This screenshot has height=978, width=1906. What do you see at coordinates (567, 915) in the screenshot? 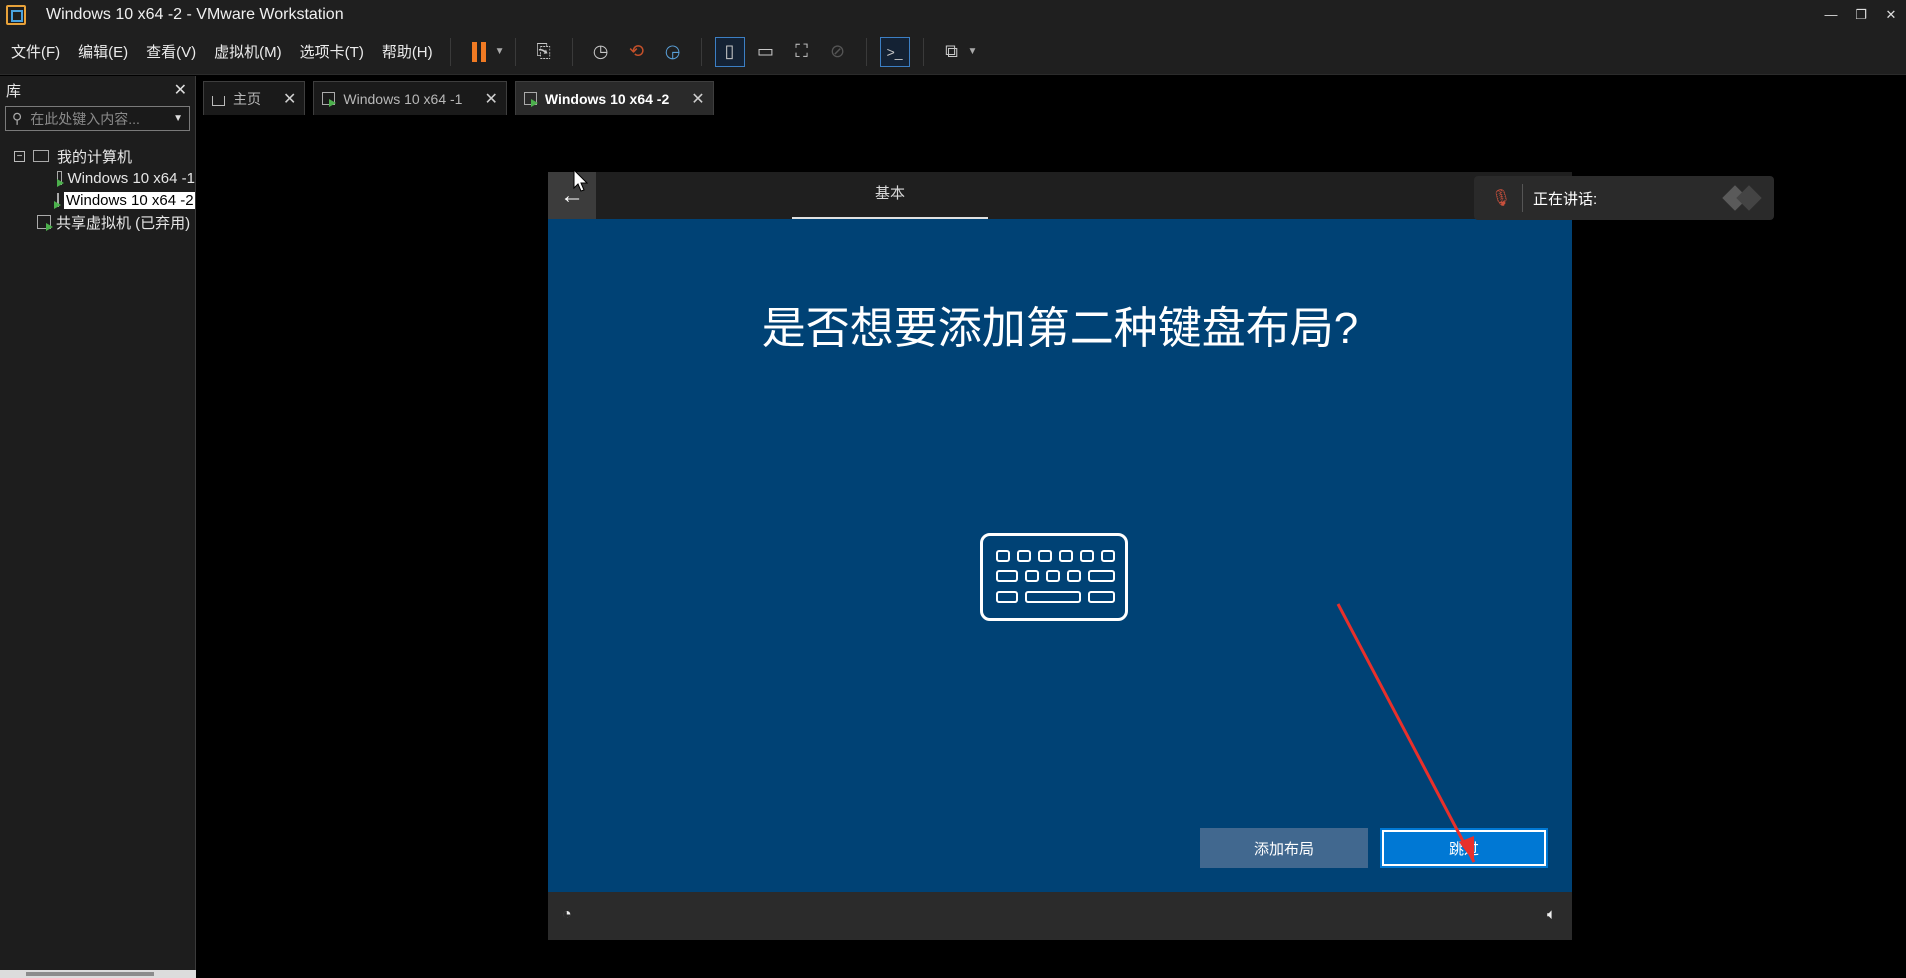
I see `accessibility-icon: ◔` at bounding box center [567, 915].